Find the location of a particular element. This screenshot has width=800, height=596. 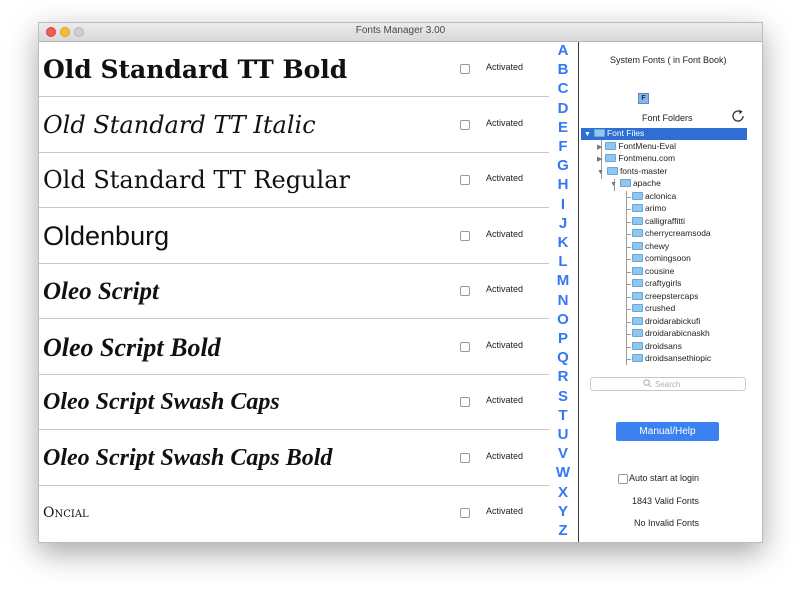

title-bar: Fonts Manager 3.00 is located at coordinates (400, 32).